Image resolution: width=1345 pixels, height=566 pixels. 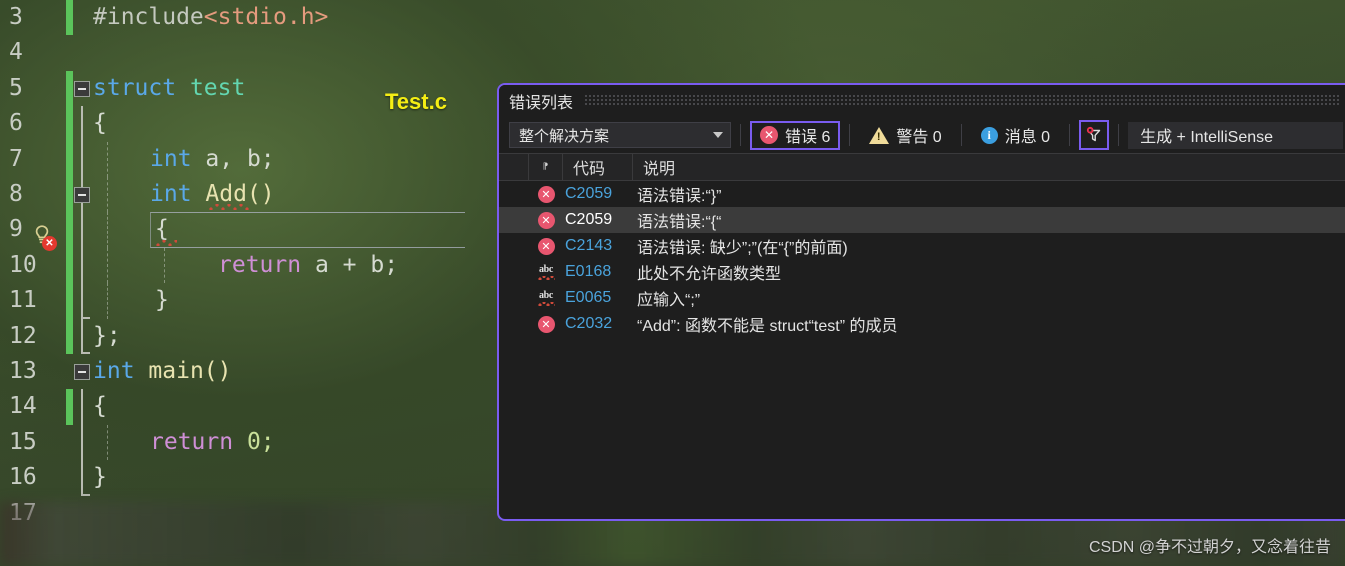 I want to click on table-row: ✕ C2059 语法错误:“}”, so click(x=922, y=194).